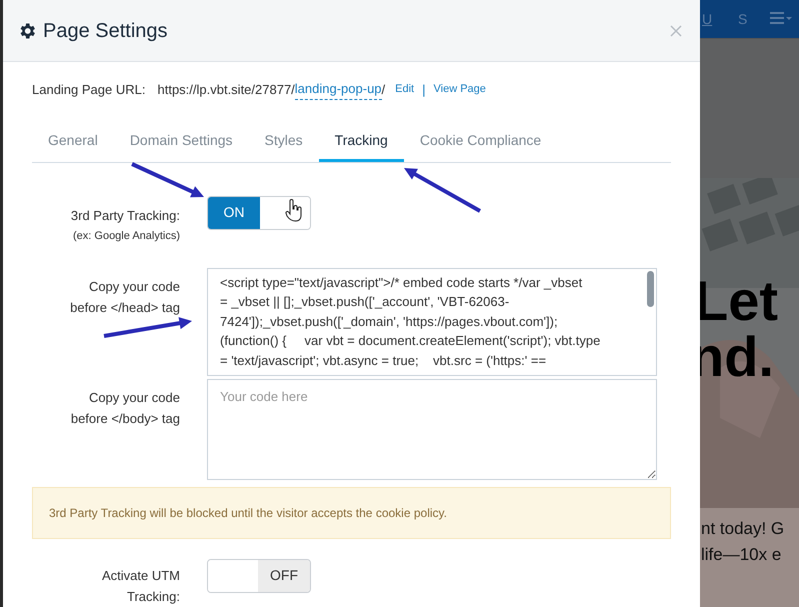  I want to click on underline-button: U, so click(712, 19).